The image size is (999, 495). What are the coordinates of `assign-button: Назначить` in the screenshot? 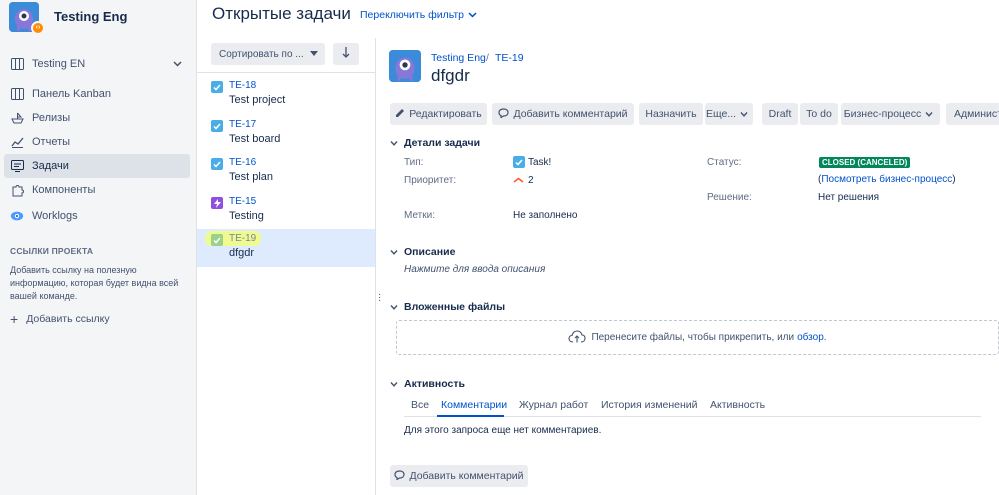 It's located at (671, 114).